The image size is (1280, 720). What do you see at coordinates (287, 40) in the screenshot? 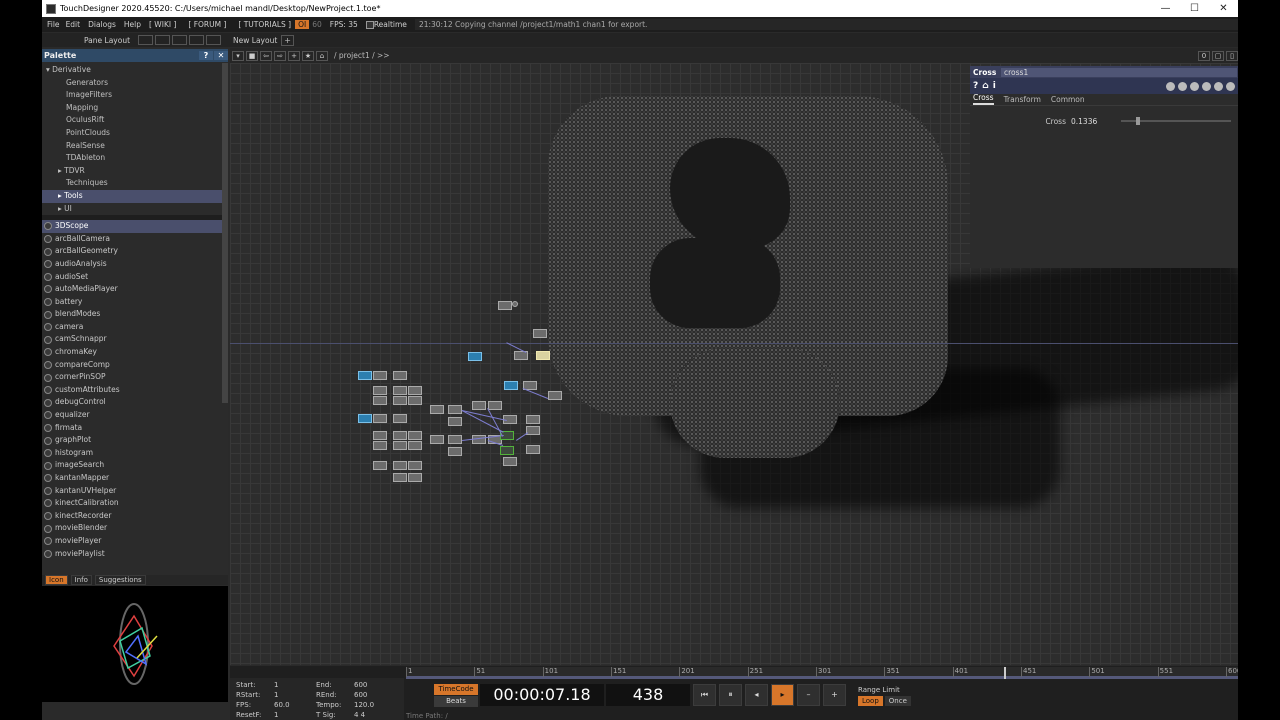
I see `add-layout-button: +` at bounding box center [287, 40].